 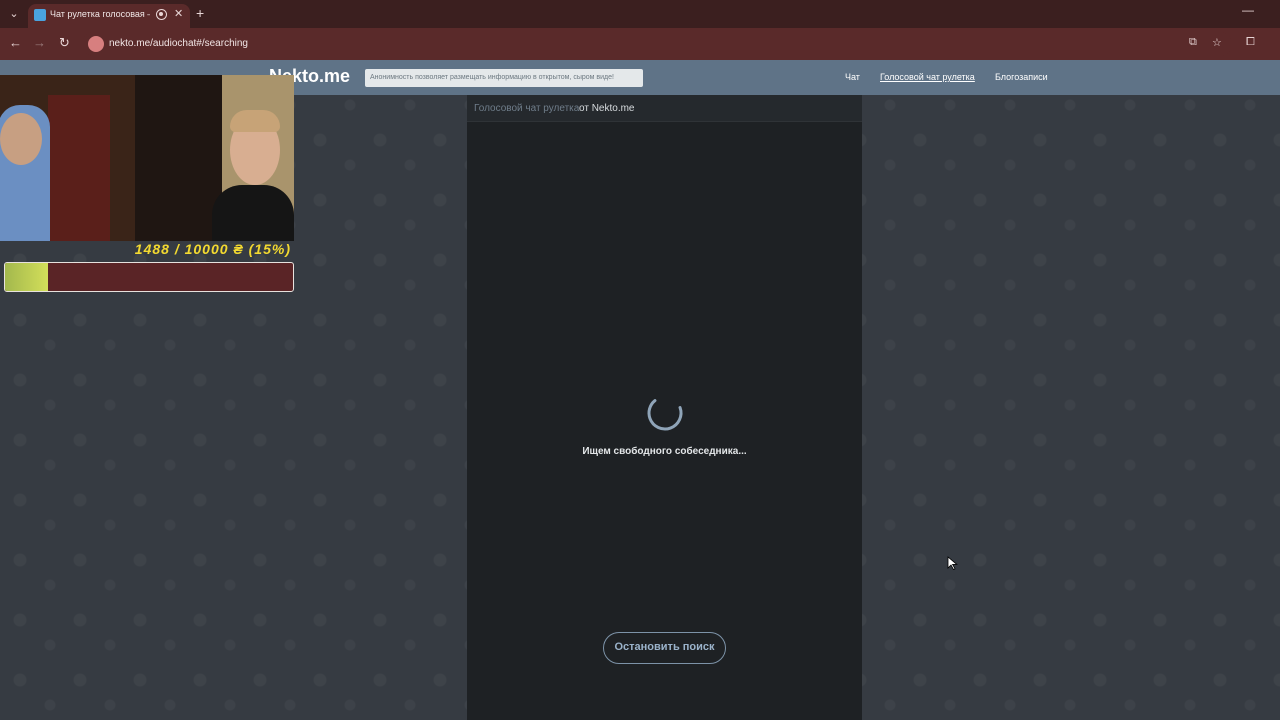 I want to click on browser-tab: Чат рулетка голосовая — ✕, so click(x=109, y=16).